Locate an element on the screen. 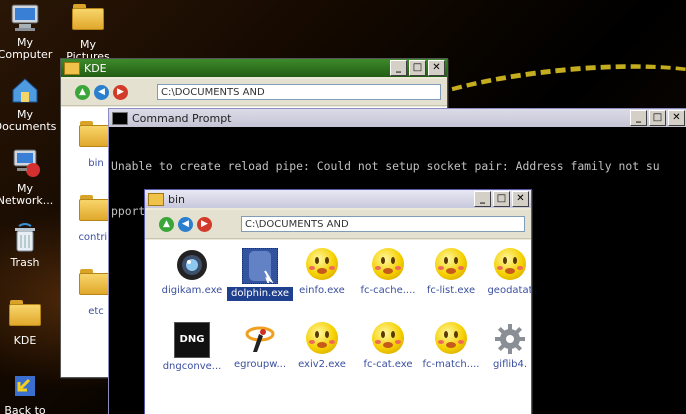 The width and height of the screenshot is (686, 414). desktop-icon-my-documents: My Documents is located at coordinates (30, 103).